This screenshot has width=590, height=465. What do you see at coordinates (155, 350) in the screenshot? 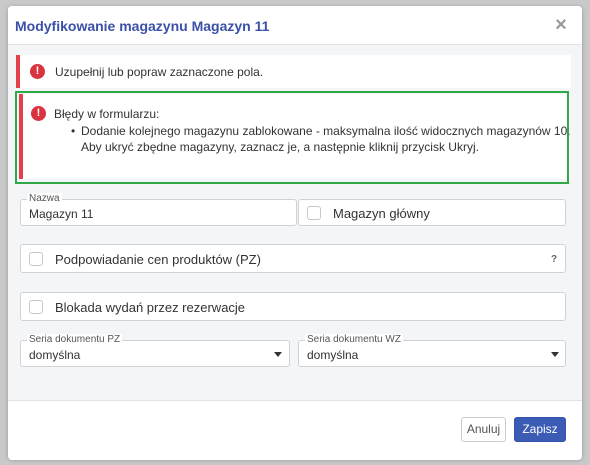
I see `series-pz-select: Seria dokumentu PZ domyślna` at bounding box center [155, 350].